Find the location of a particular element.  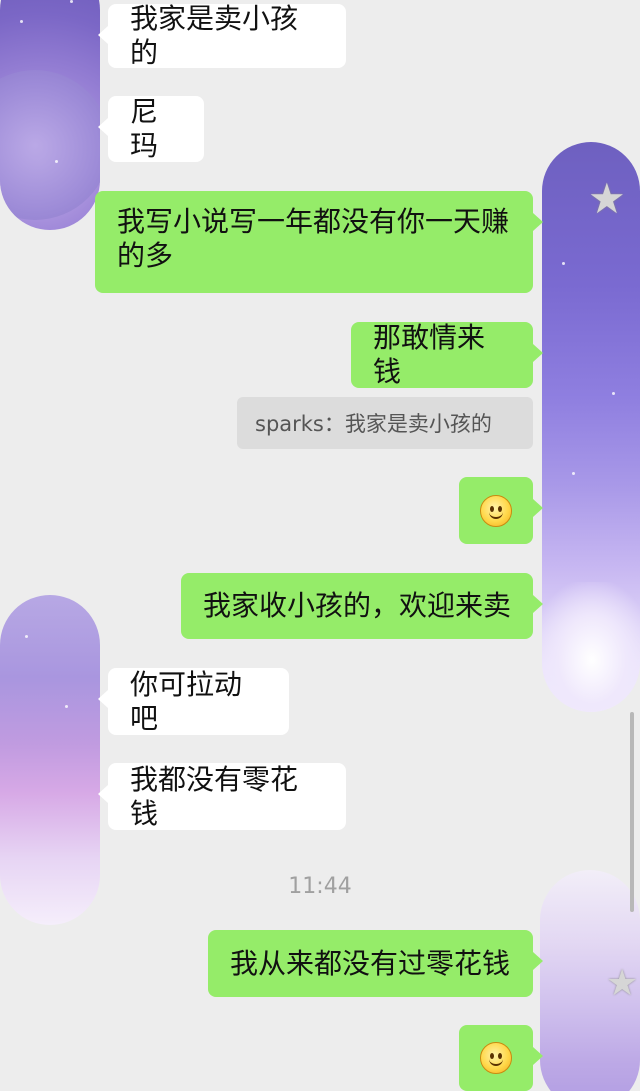

message-bubble-incoming: 尼玛 is located at coordinates (151, 128).